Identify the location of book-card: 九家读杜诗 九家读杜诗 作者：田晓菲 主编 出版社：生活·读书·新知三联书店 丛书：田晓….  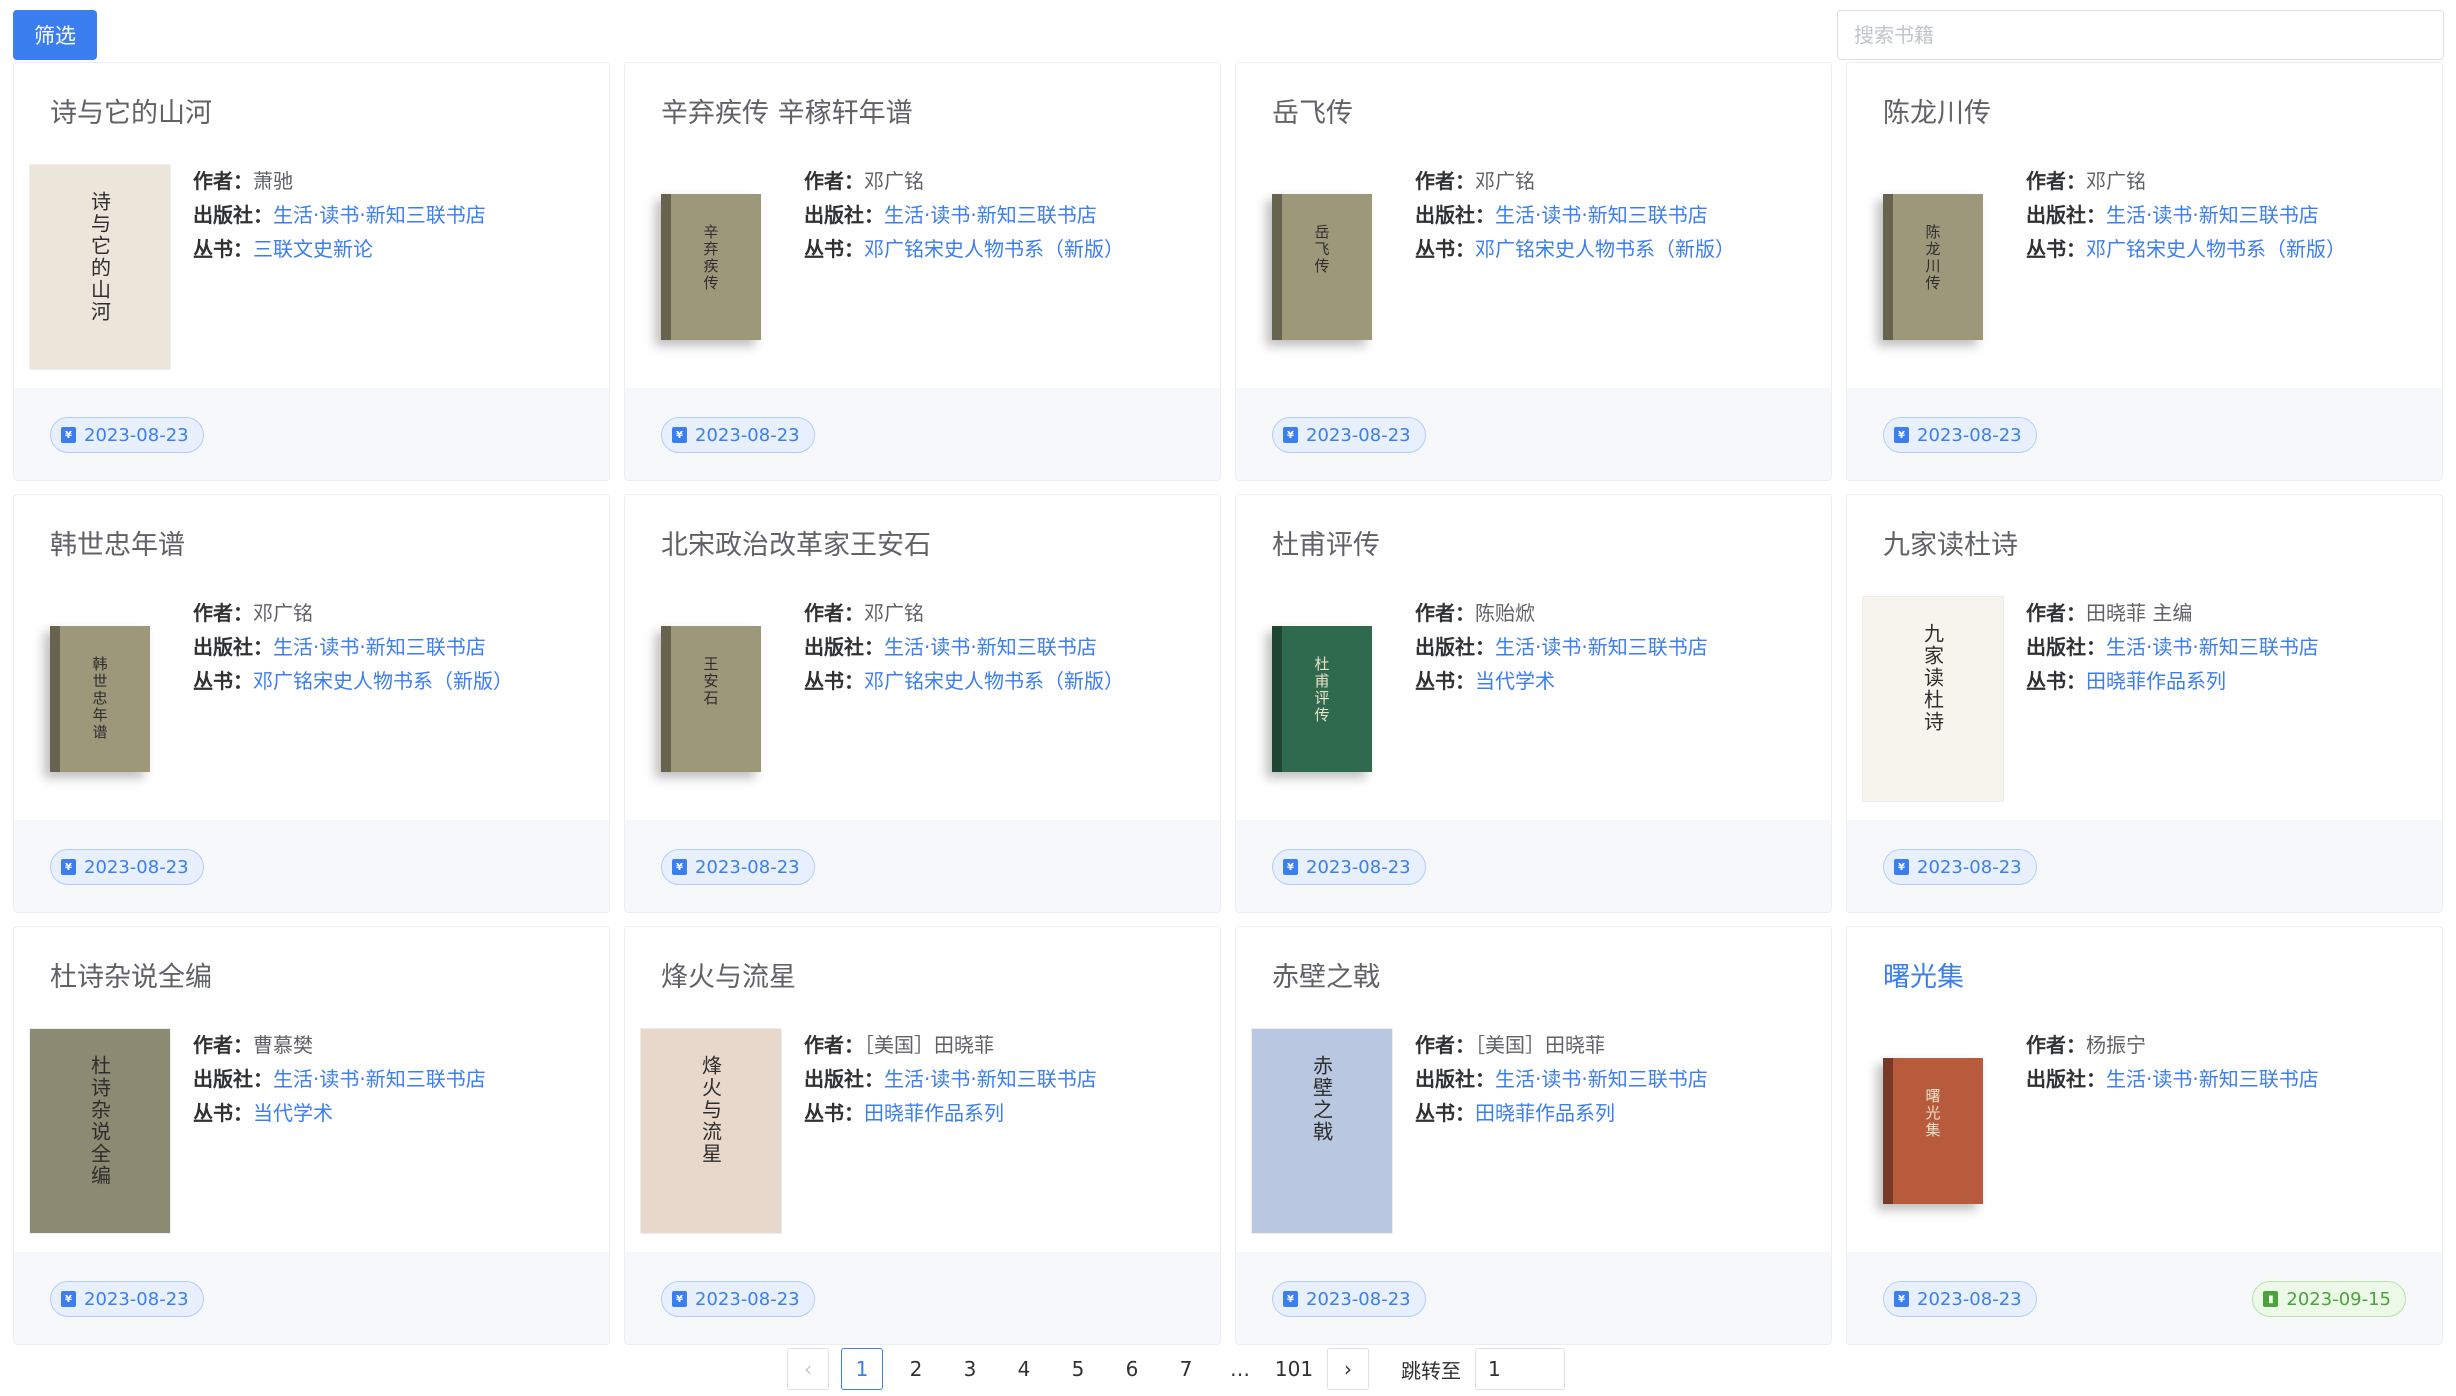
(2144, 703).